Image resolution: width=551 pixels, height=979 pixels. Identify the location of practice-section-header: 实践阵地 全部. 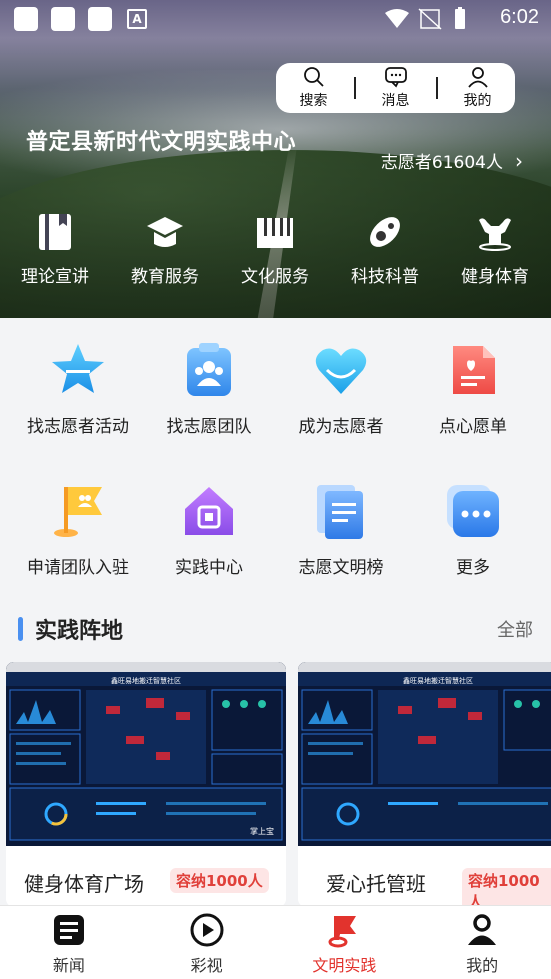
(275, 629).